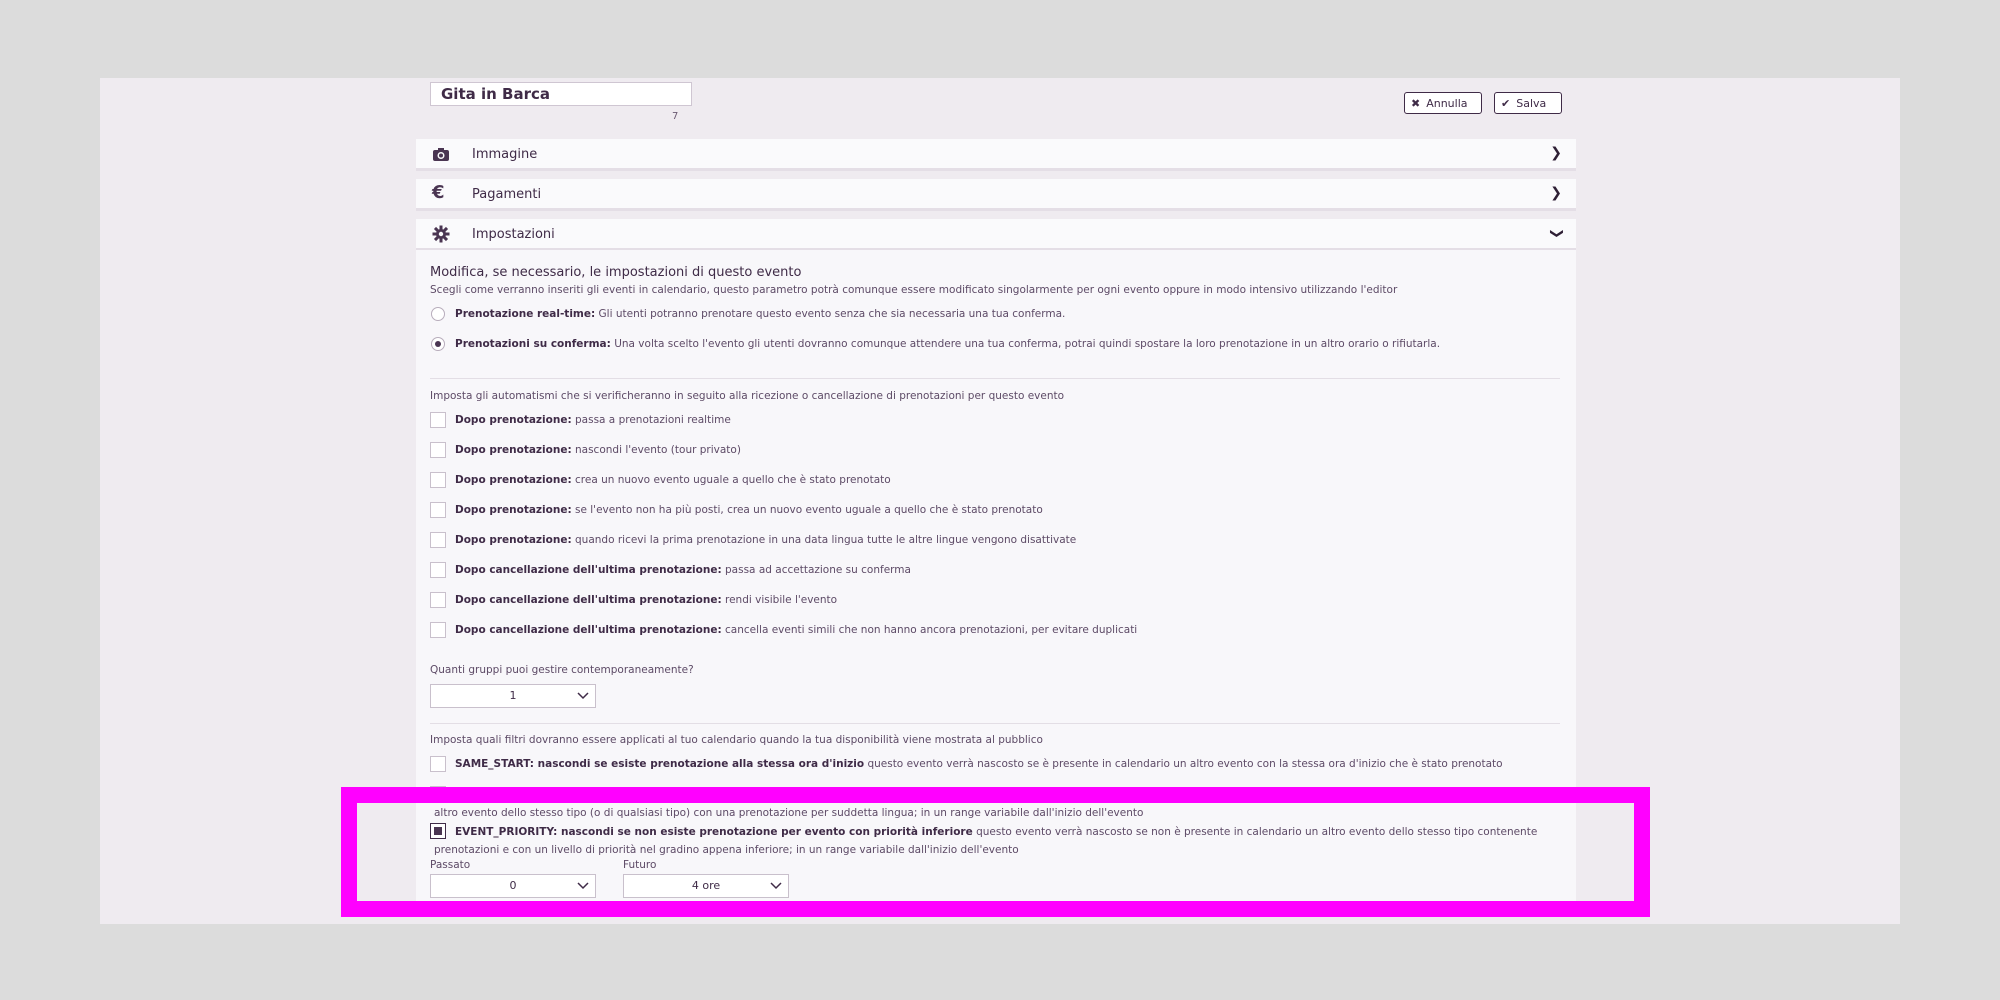  What do you see at coordinates (513, 234) in the screenshot?
I see `panel-label: Impostazioni` at bounding box center [513, 234].